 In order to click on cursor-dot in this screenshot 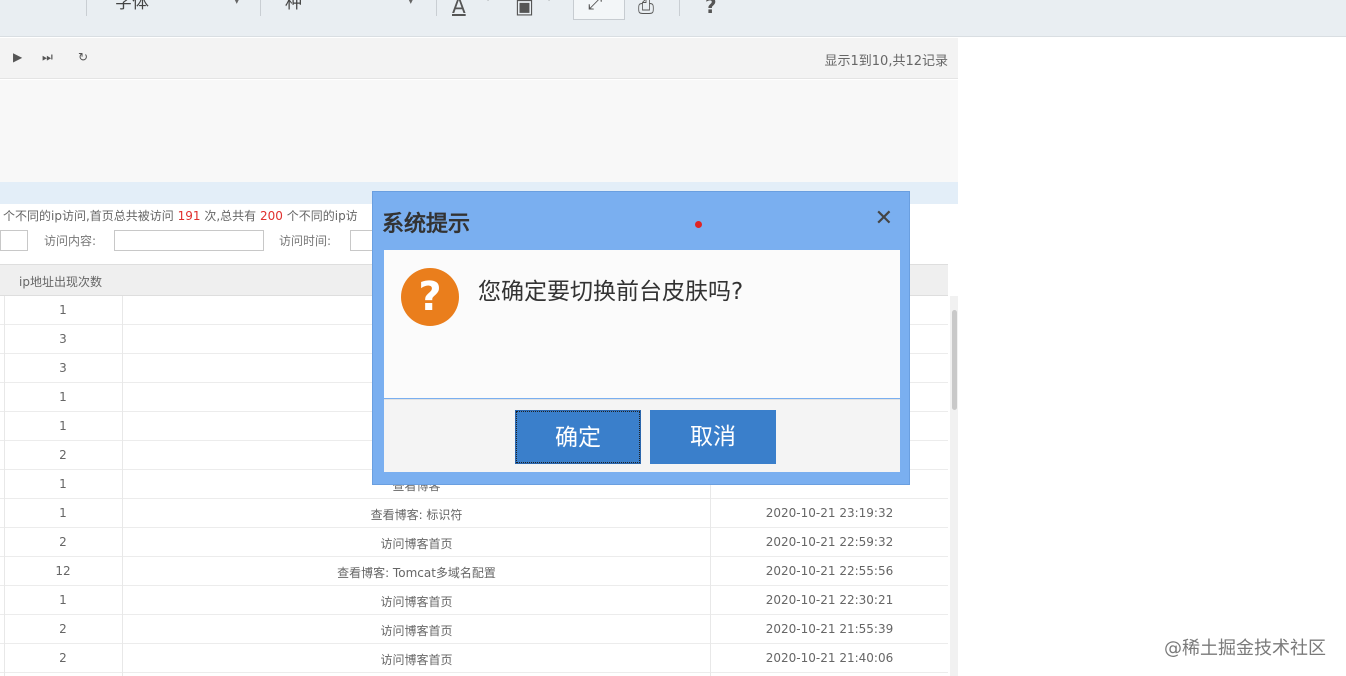, I will do `click(698, 224)`.